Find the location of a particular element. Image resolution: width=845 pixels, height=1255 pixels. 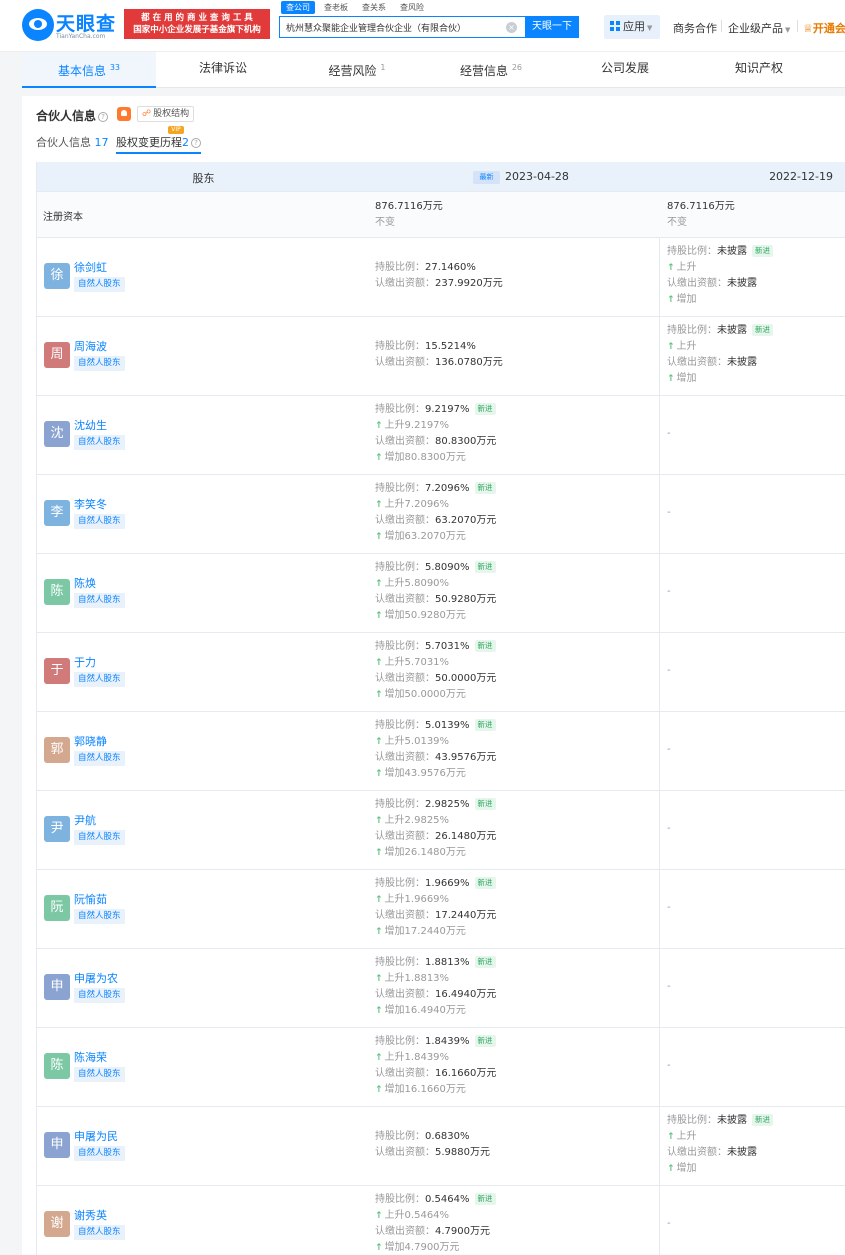

search-tab-boss: 查老板 is located at coordinates (336, 7).